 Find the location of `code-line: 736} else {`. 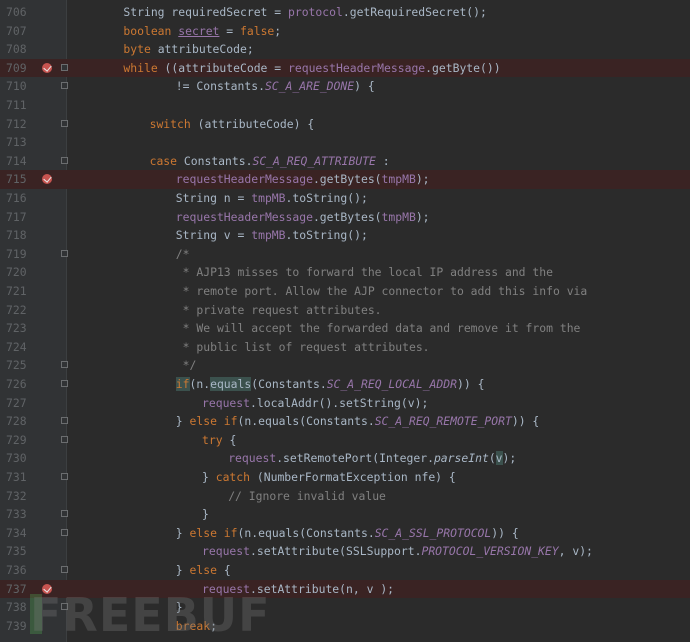

code-line: 736} else { is located at coordinates (345, 570).